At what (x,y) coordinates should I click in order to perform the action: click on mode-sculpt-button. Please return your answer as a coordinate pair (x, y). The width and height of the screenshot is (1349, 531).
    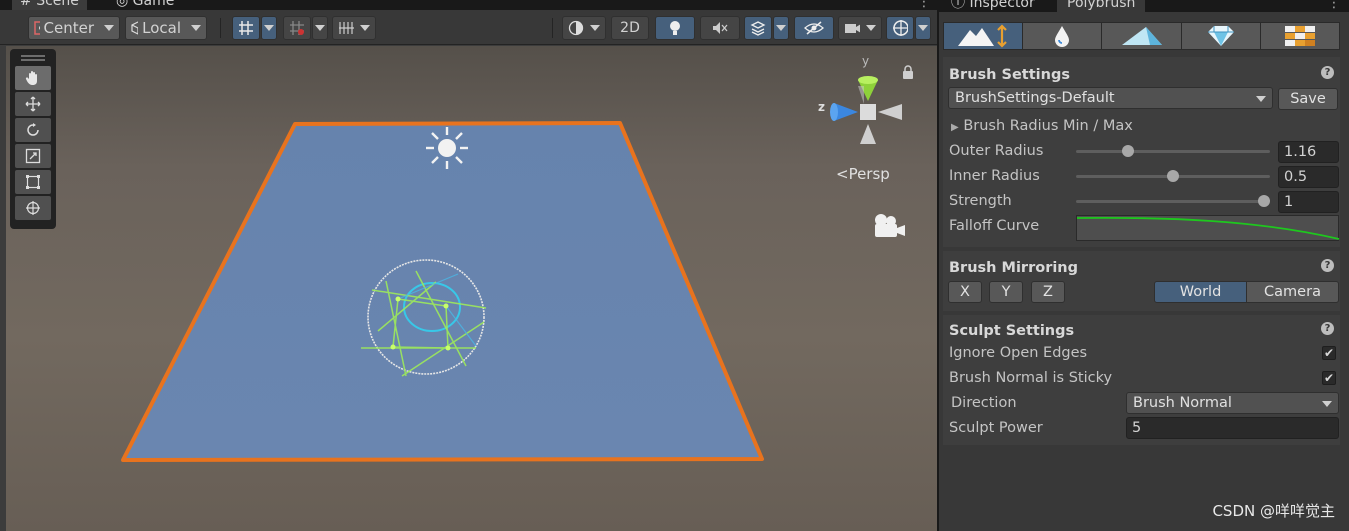
    Looking at the image, I should click on (984, 36).